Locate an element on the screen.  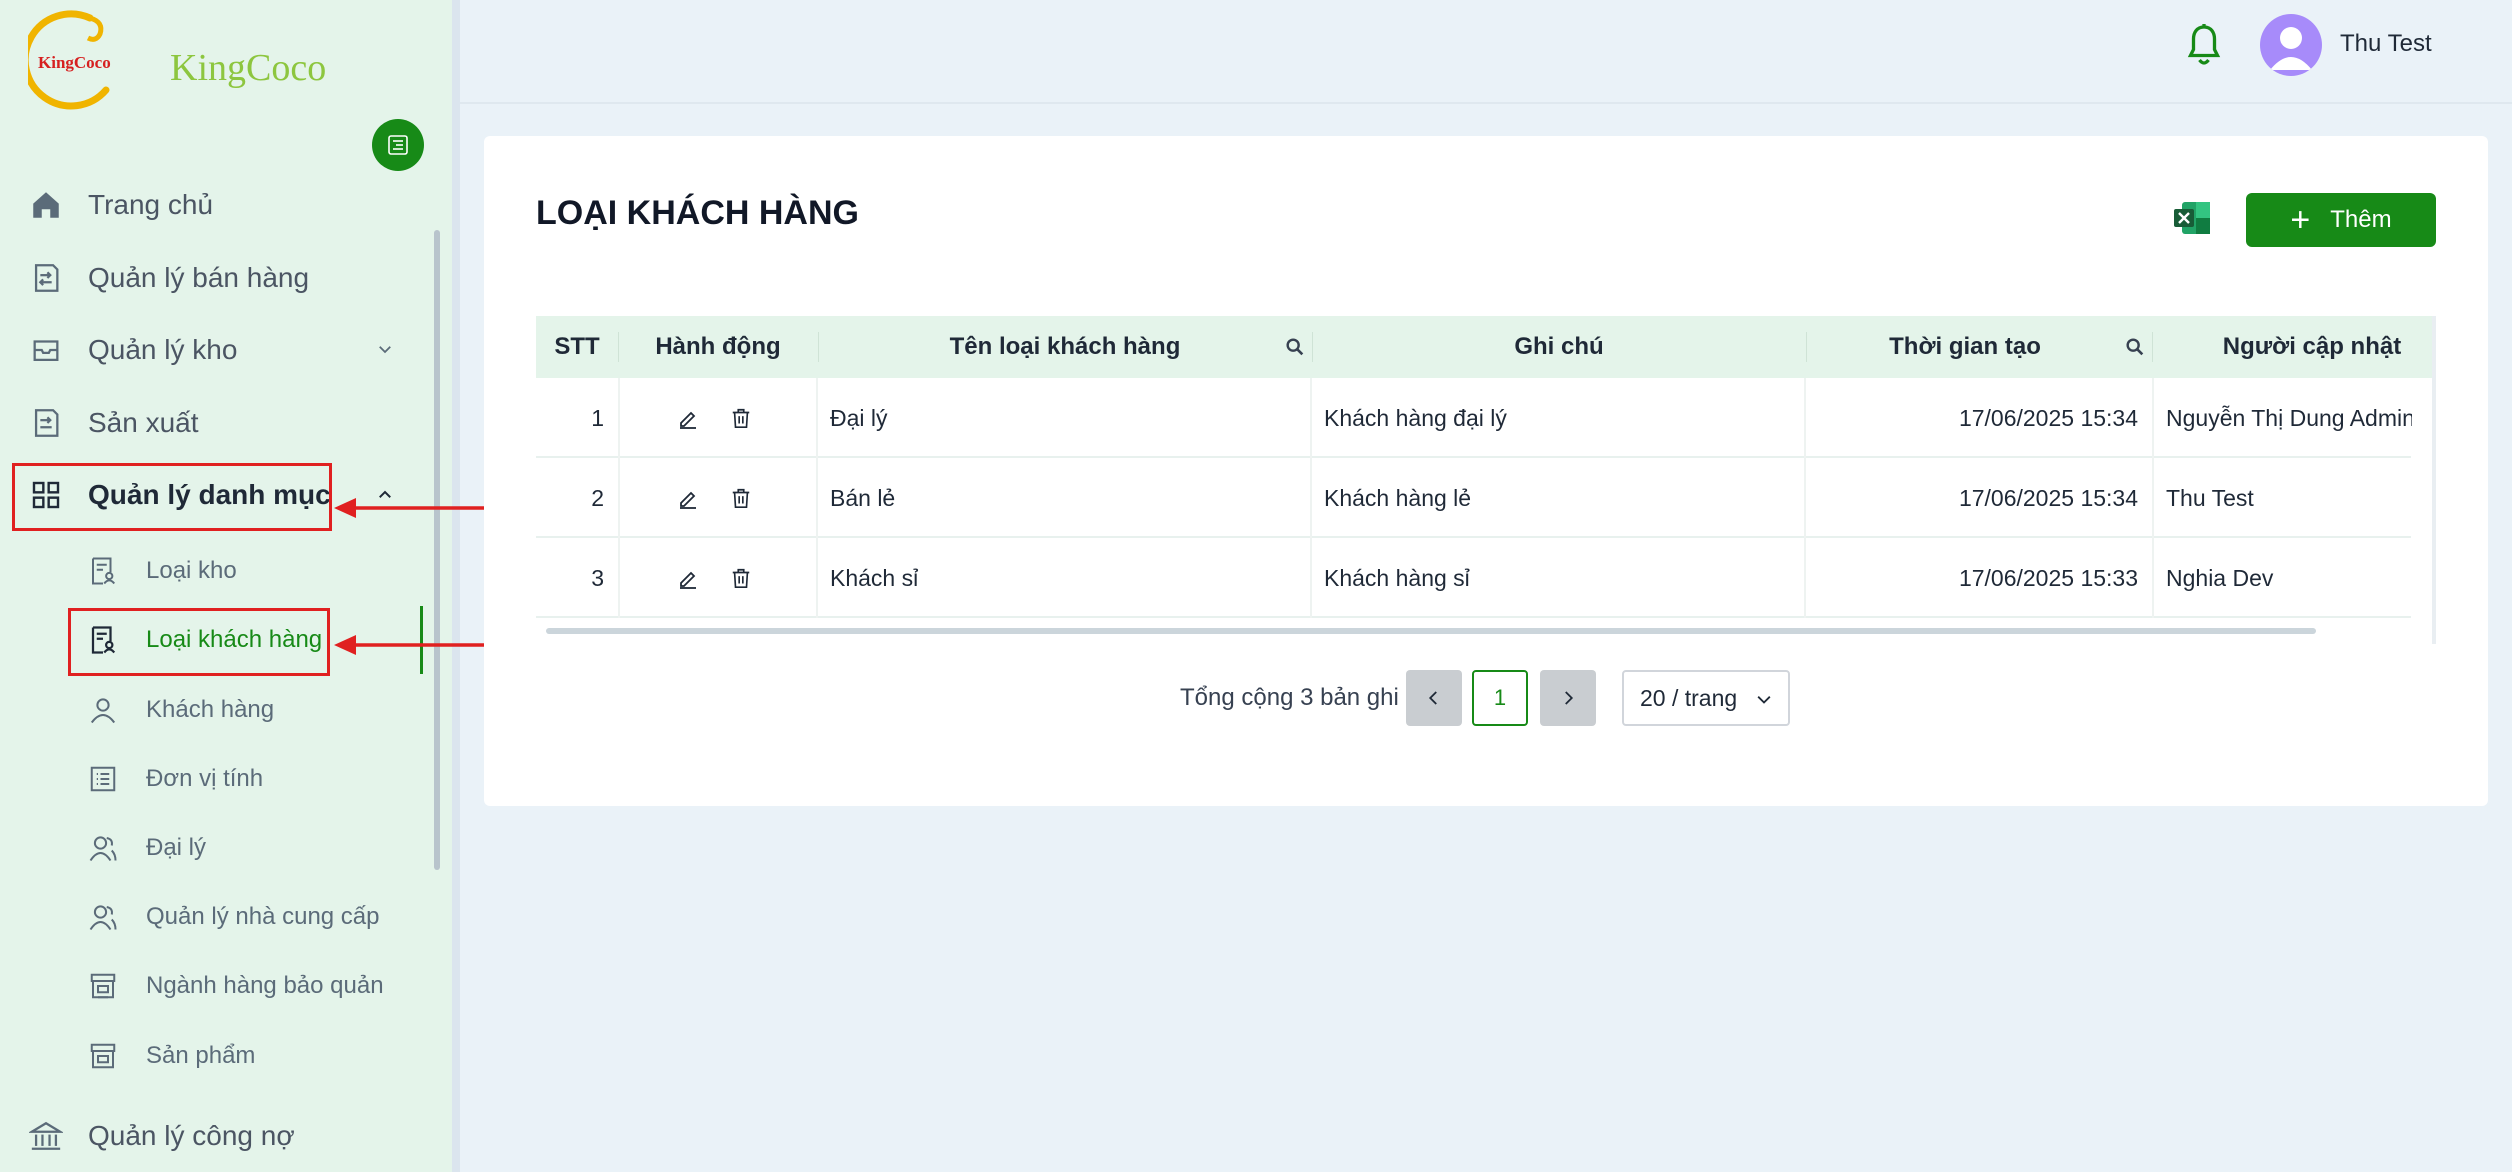
sidebar-item-label: Quản lý bán hàng is located at coordinates (199, 277).